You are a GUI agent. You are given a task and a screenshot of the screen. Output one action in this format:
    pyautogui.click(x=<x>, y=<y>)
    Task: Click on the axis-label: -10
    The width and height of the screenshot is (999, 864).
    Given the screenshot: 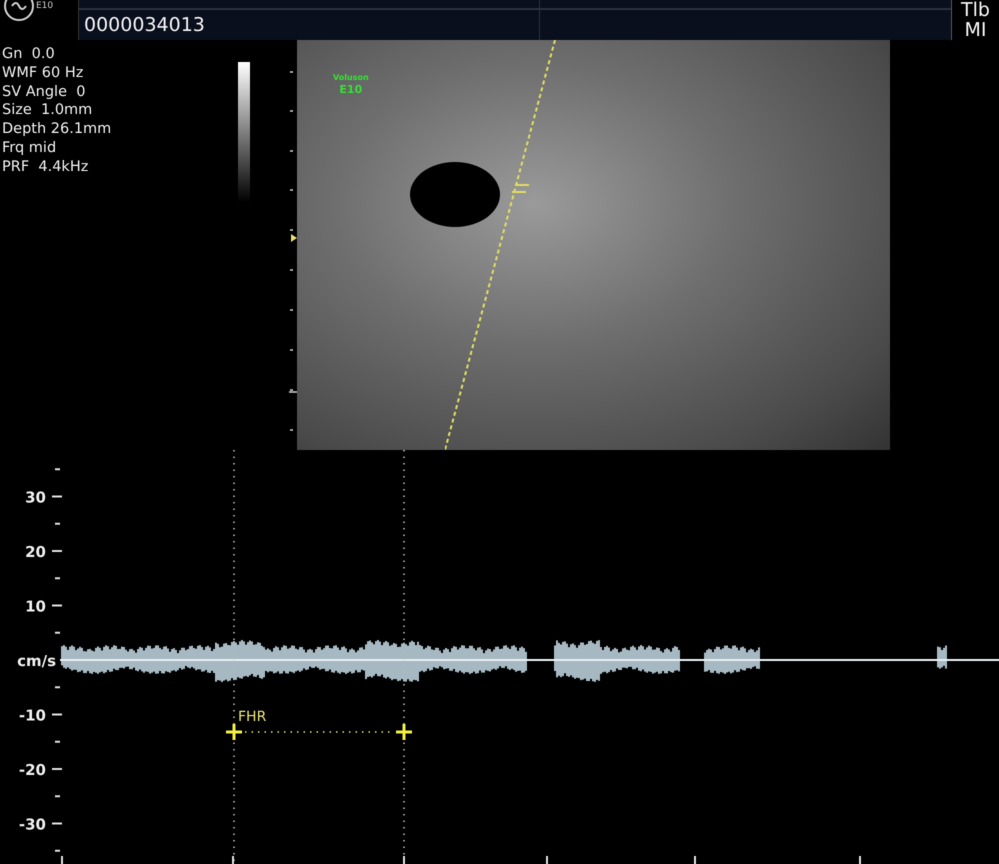 What is the action you would take?
    pyautogui.click(x=32, y=715)
    